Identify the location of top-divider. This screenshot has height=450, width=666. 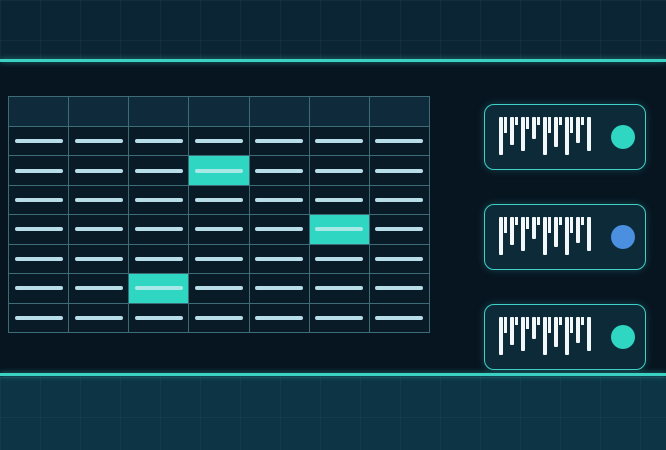
(333, 60).